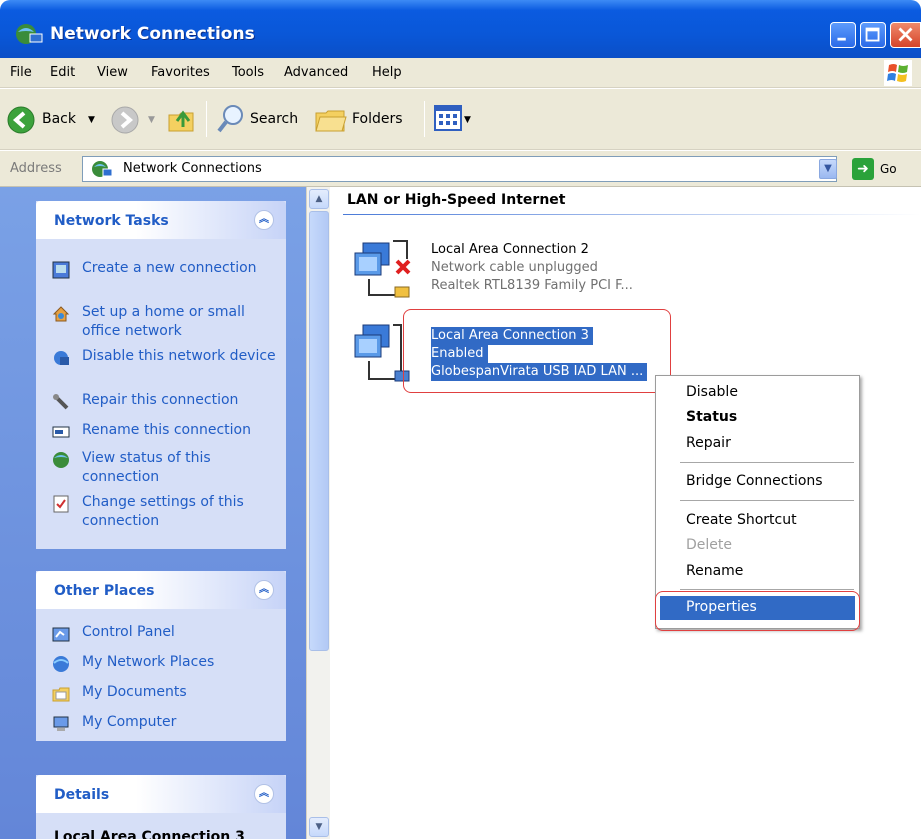  Describe the element at coordinates (151, 120) in the screenshot. I see `forward-dropdown-icon: ▼` at that location.